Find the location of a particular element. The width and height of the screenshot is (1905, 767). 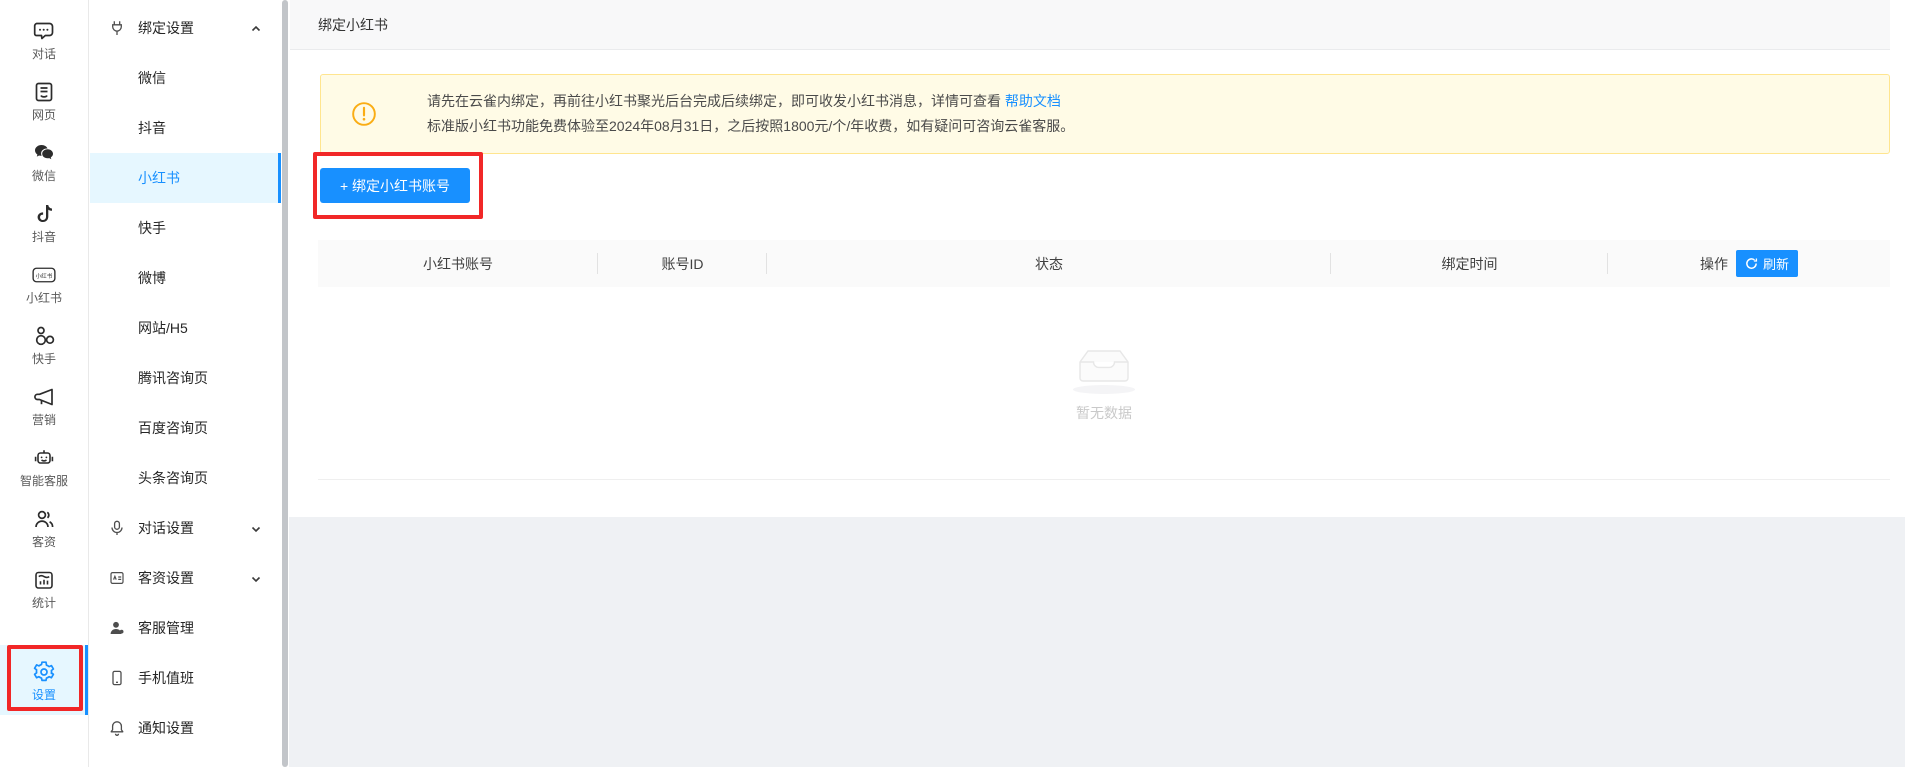

menu-item-xiaohongshu: 小红书 is located at coordinates (185, 178).